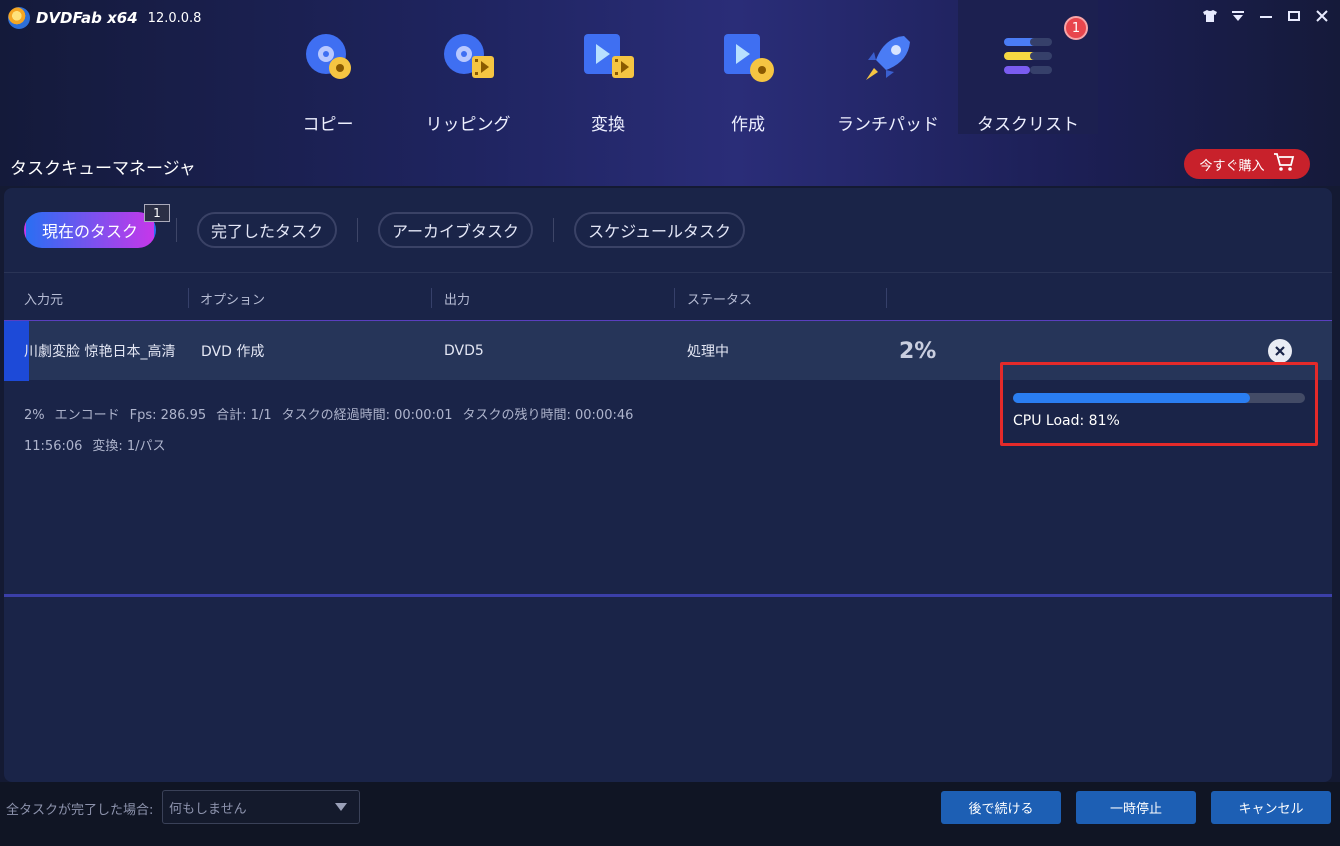 This screenshot has height=846, width=1340. What do you see at coordinates (608, 58) in the screenshot?
I see `convert-icon` at bounding box center [608, 58].